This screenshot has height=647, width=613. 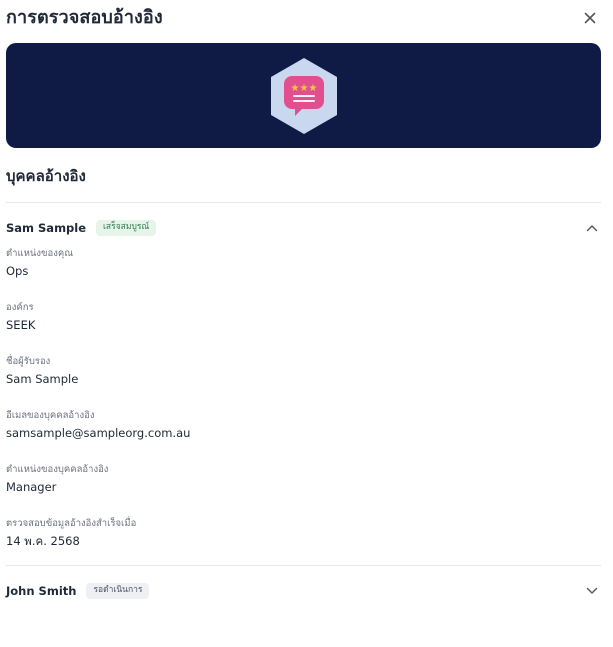 I want to click on referee-header-left: Sam Sample เสร็จสมบูรณ์, so click(x=81, y=228).